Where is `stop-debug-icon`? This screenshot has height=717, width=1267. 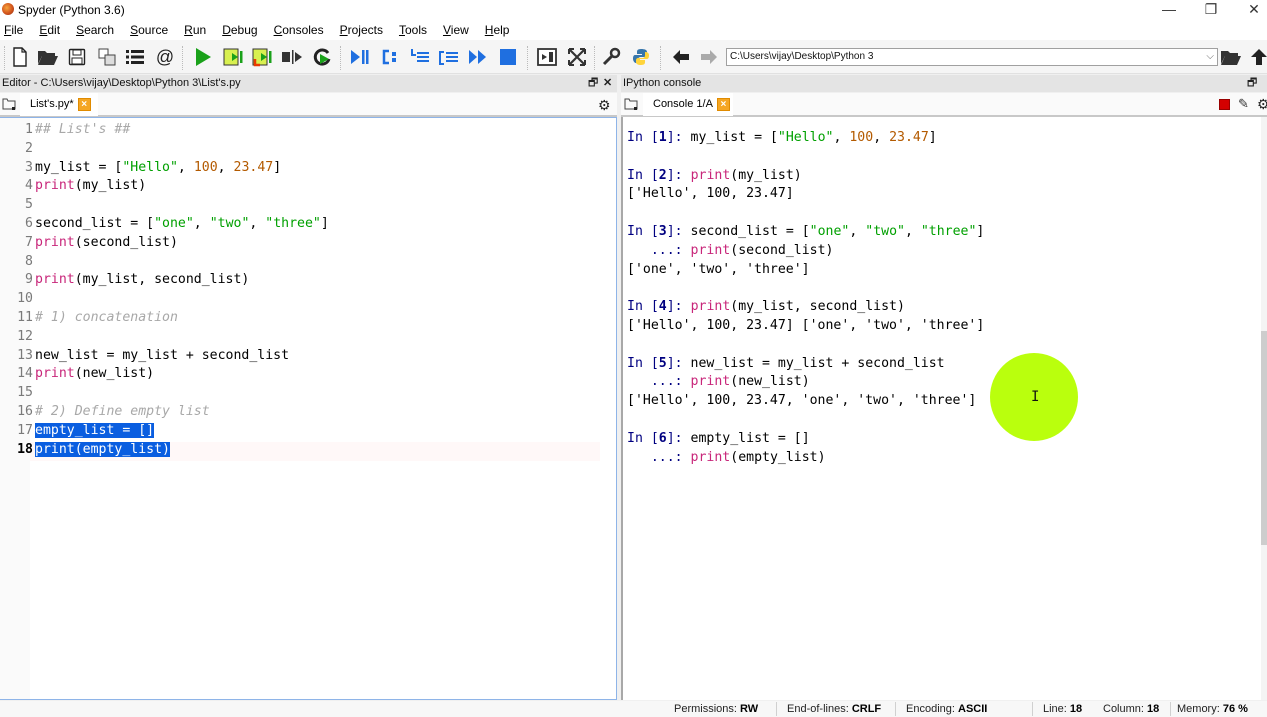
stop-debug-icon is located at coordinates (508, 57).